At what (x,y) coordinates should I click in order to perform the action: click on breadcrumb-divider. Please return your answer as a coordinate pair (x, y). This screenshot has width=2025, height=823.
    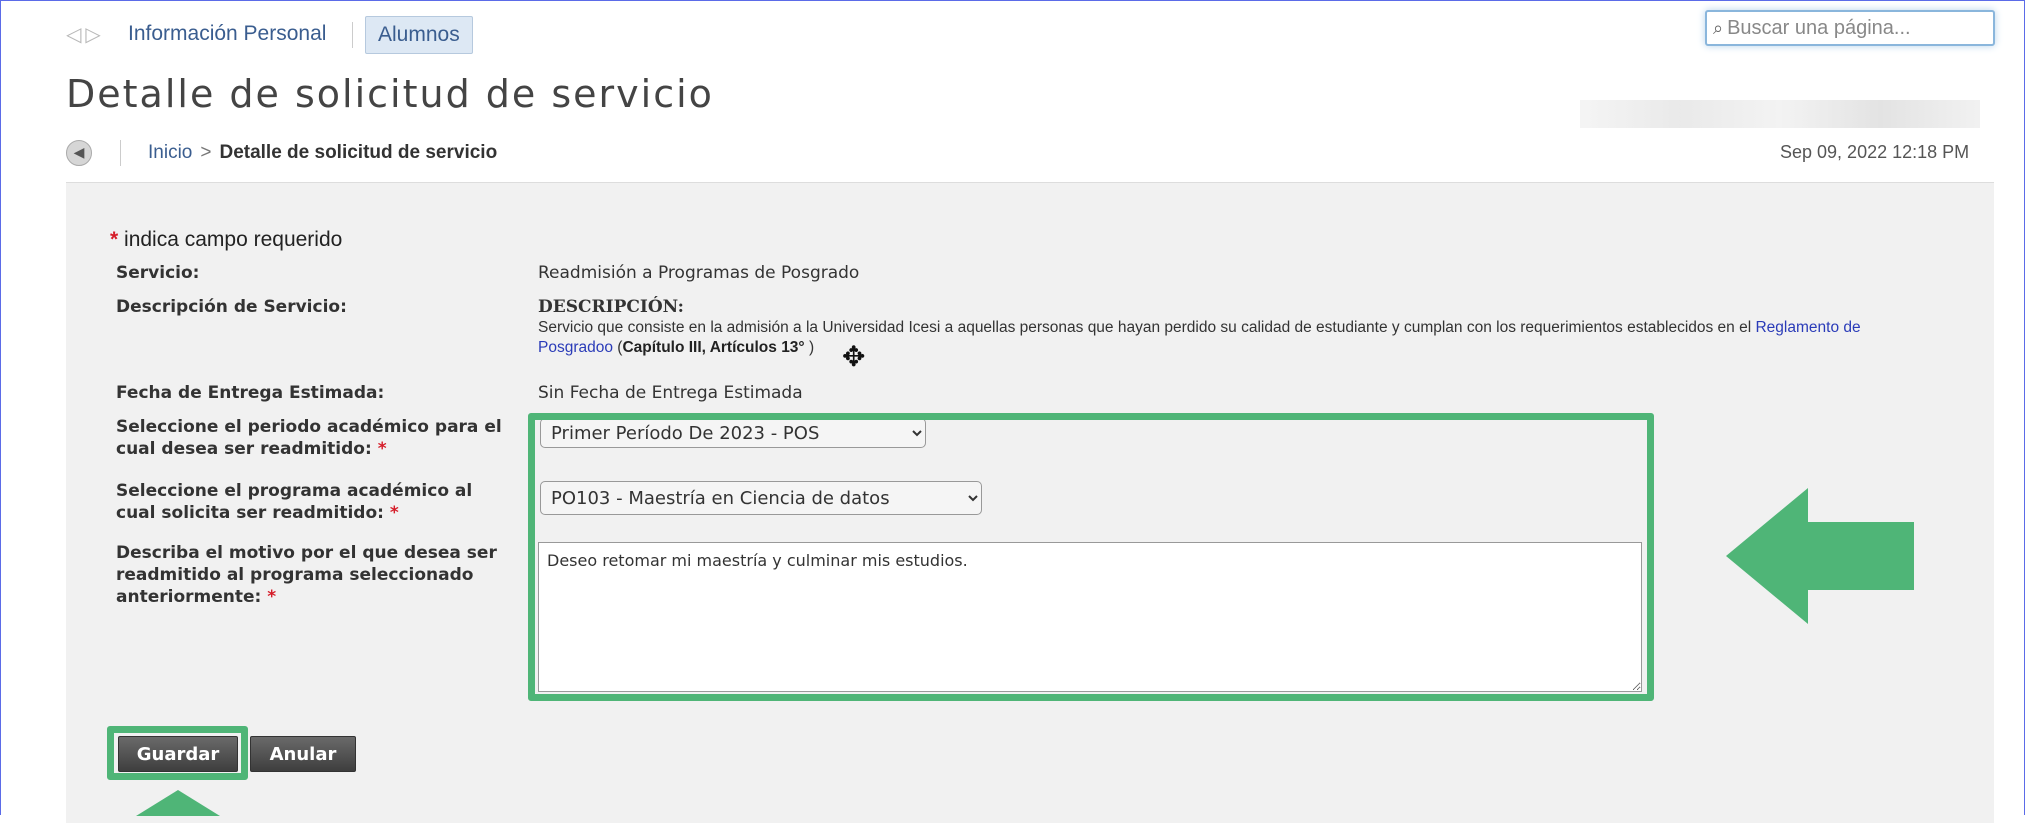
    Looking at the image, I should click on (120, 153).